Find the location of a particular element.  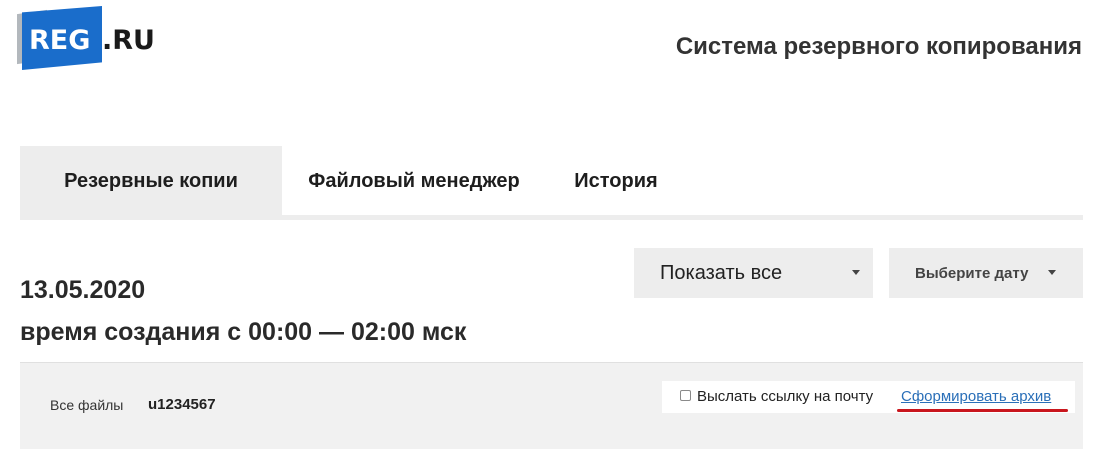

tab-backups: Резервные копии is located at coordinates (151, 181).